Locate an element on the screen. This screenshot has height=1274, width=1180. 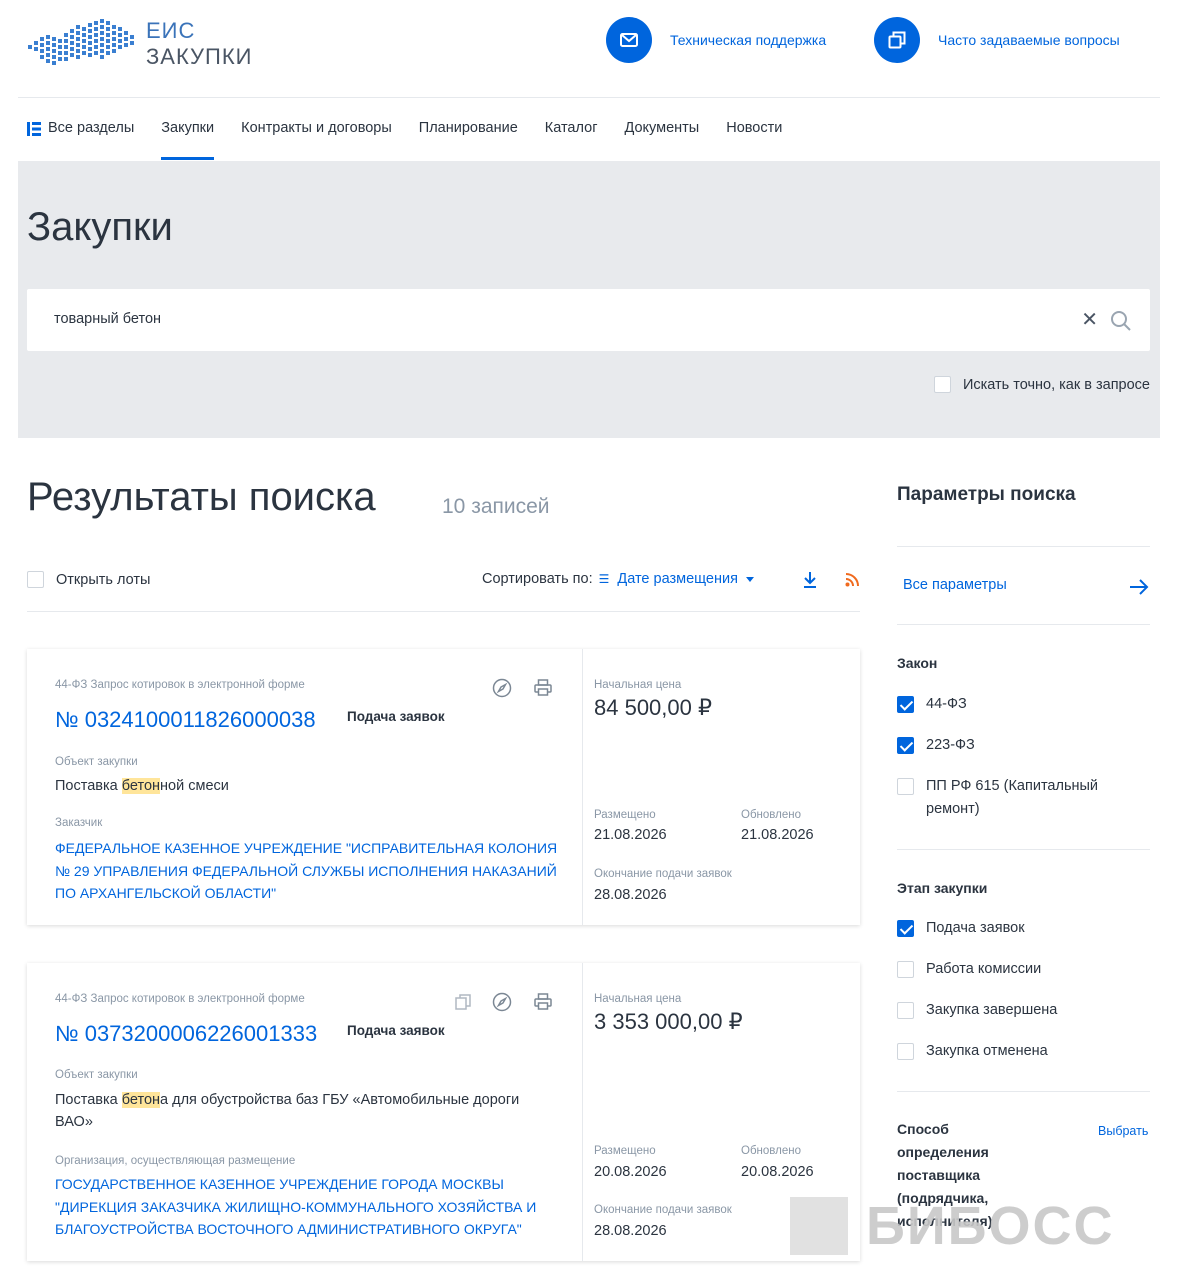
procurement-stage: Подача заявок is located at coordinates (396, 1030).